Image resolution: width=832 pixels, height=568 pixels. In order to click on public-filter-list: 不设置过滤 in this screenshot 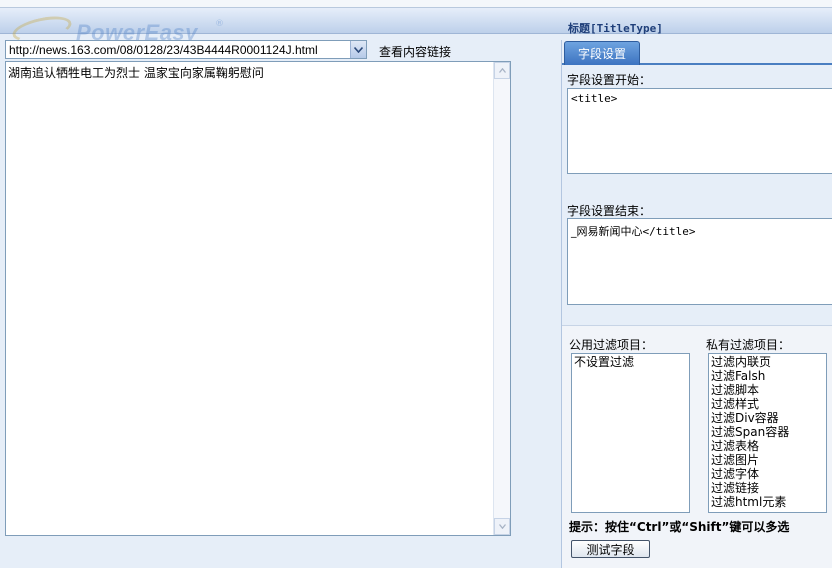, I will do `click(630, 433)`.